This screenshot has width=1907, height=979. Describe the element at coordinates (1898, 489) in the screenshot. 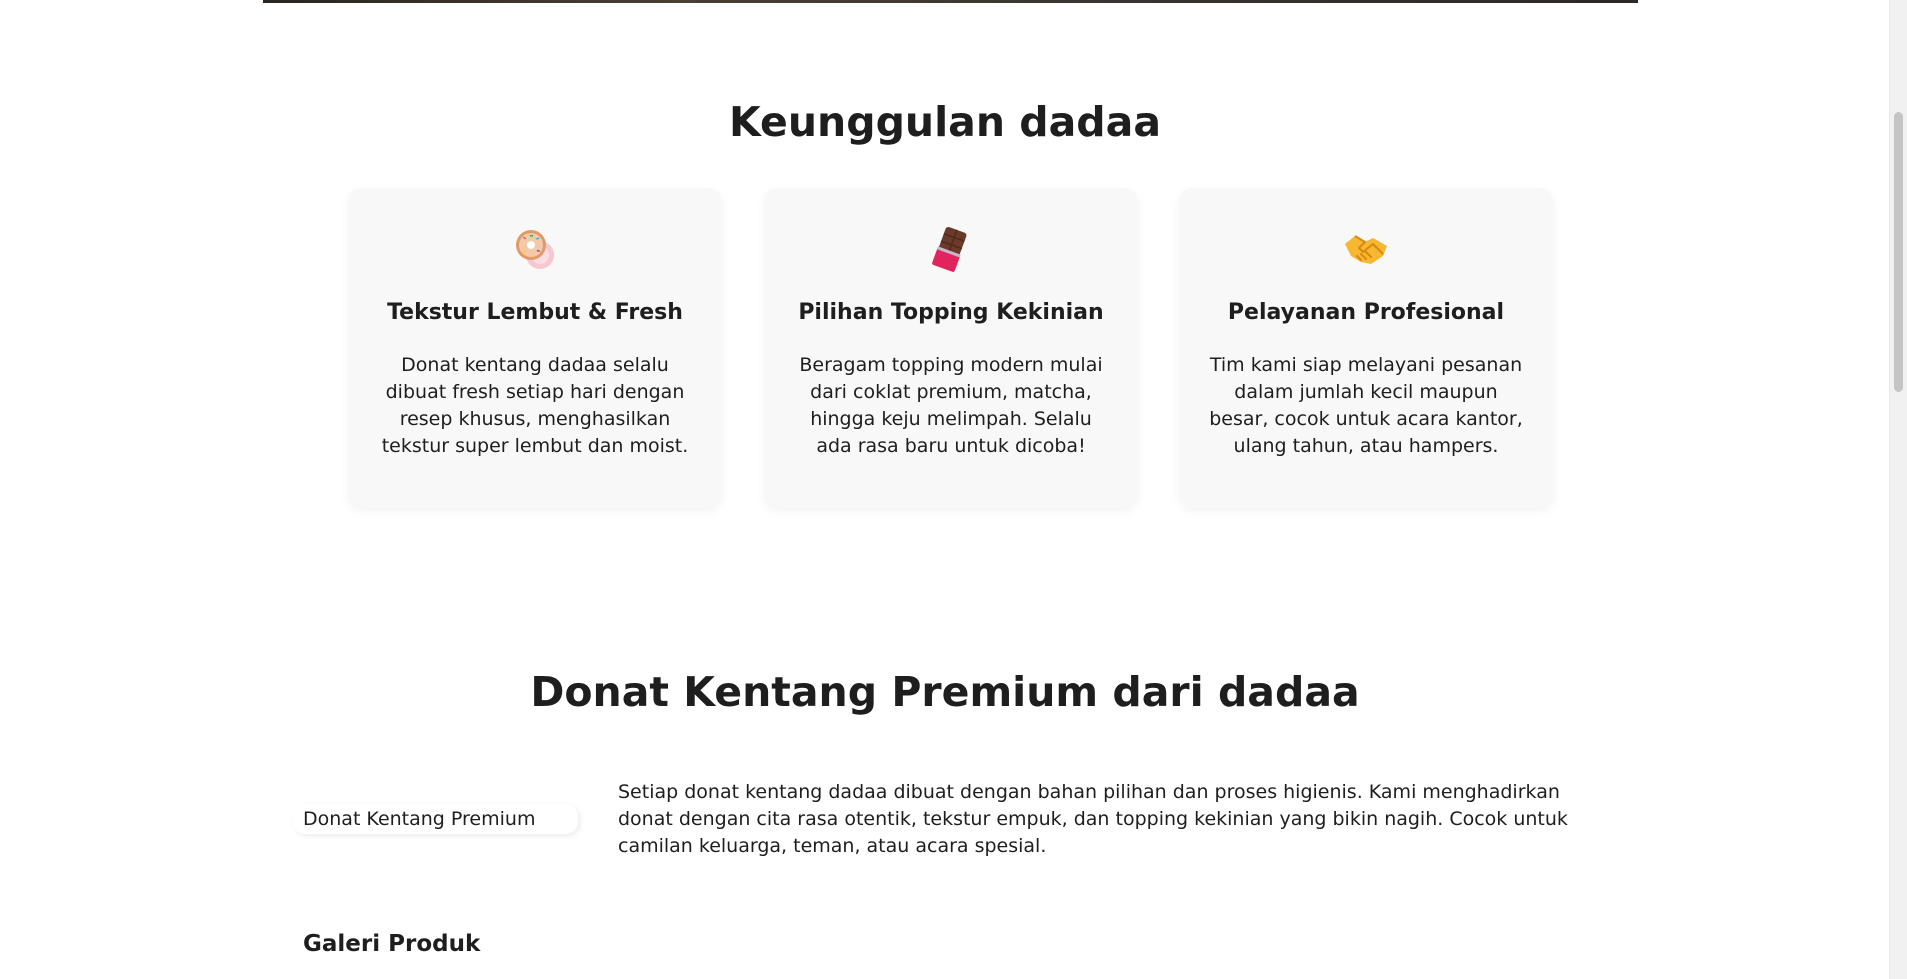

I see `vertical-scrollbar` at that location.